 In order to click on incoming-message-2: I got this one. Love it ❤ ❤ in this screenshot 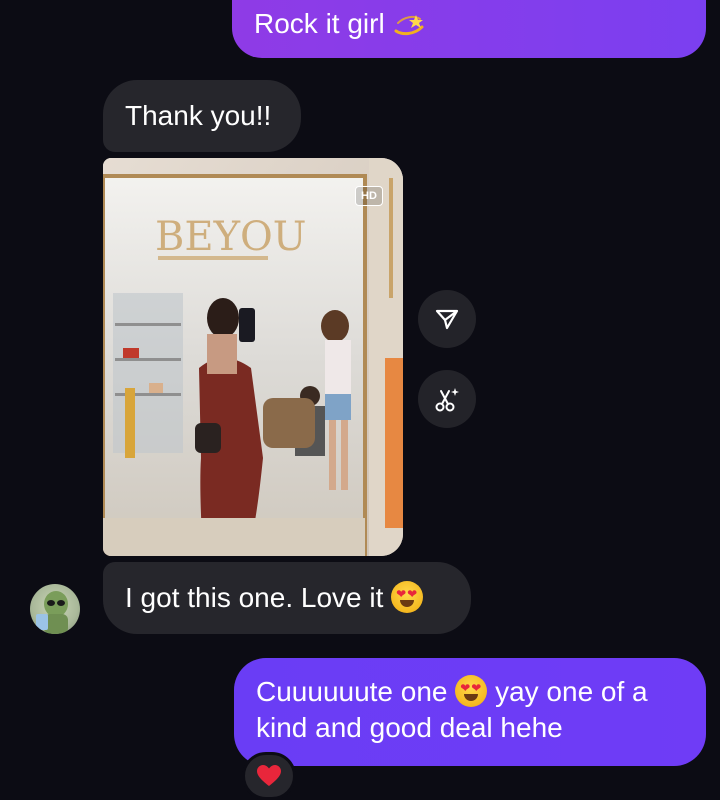, I will do `click(287, 598)`.